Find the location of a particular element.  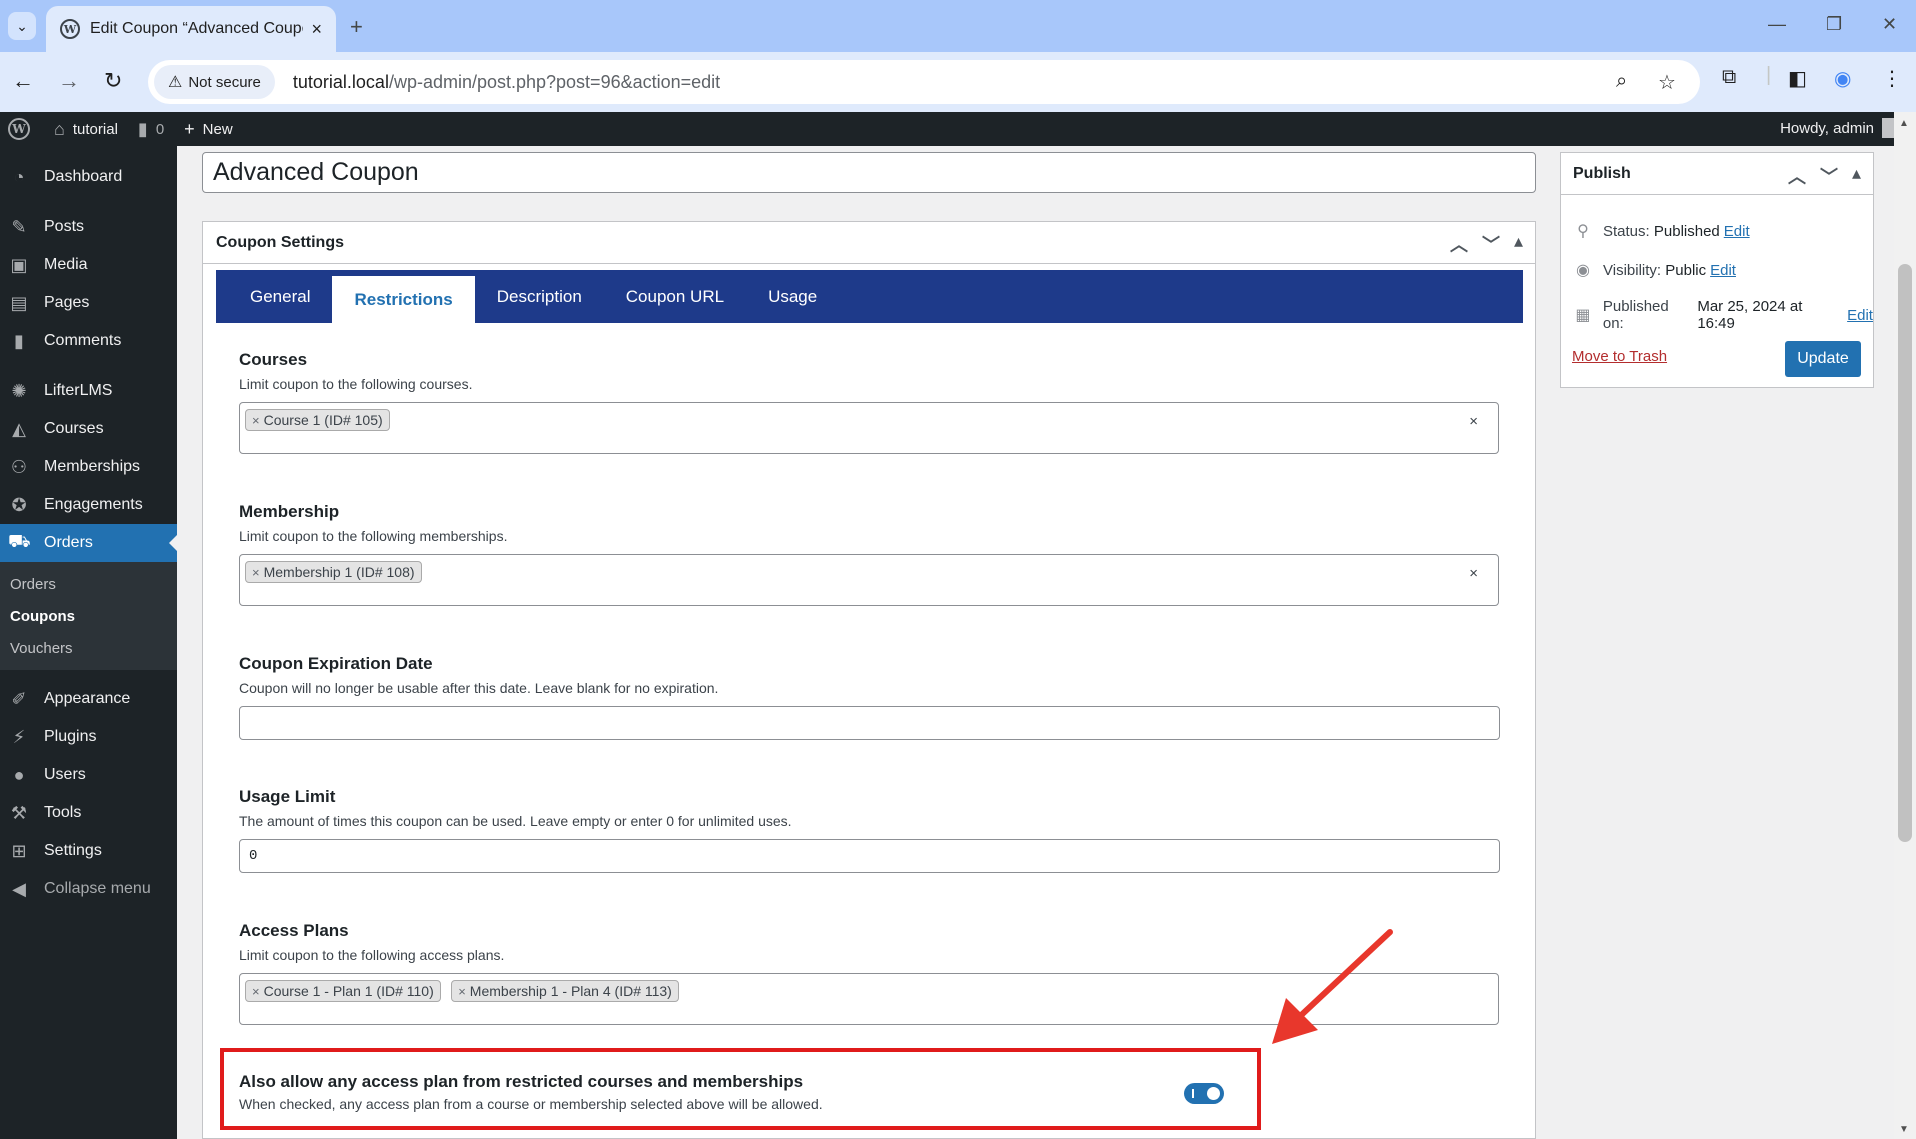

edit-status-link: Edit is located at coordinates (1737, 231).